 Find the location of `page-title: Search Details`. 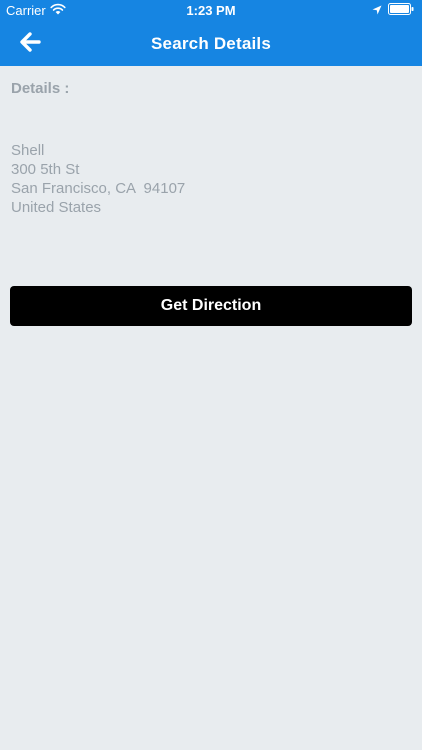

page-title: Search Details is located at coordinates (211, 43).